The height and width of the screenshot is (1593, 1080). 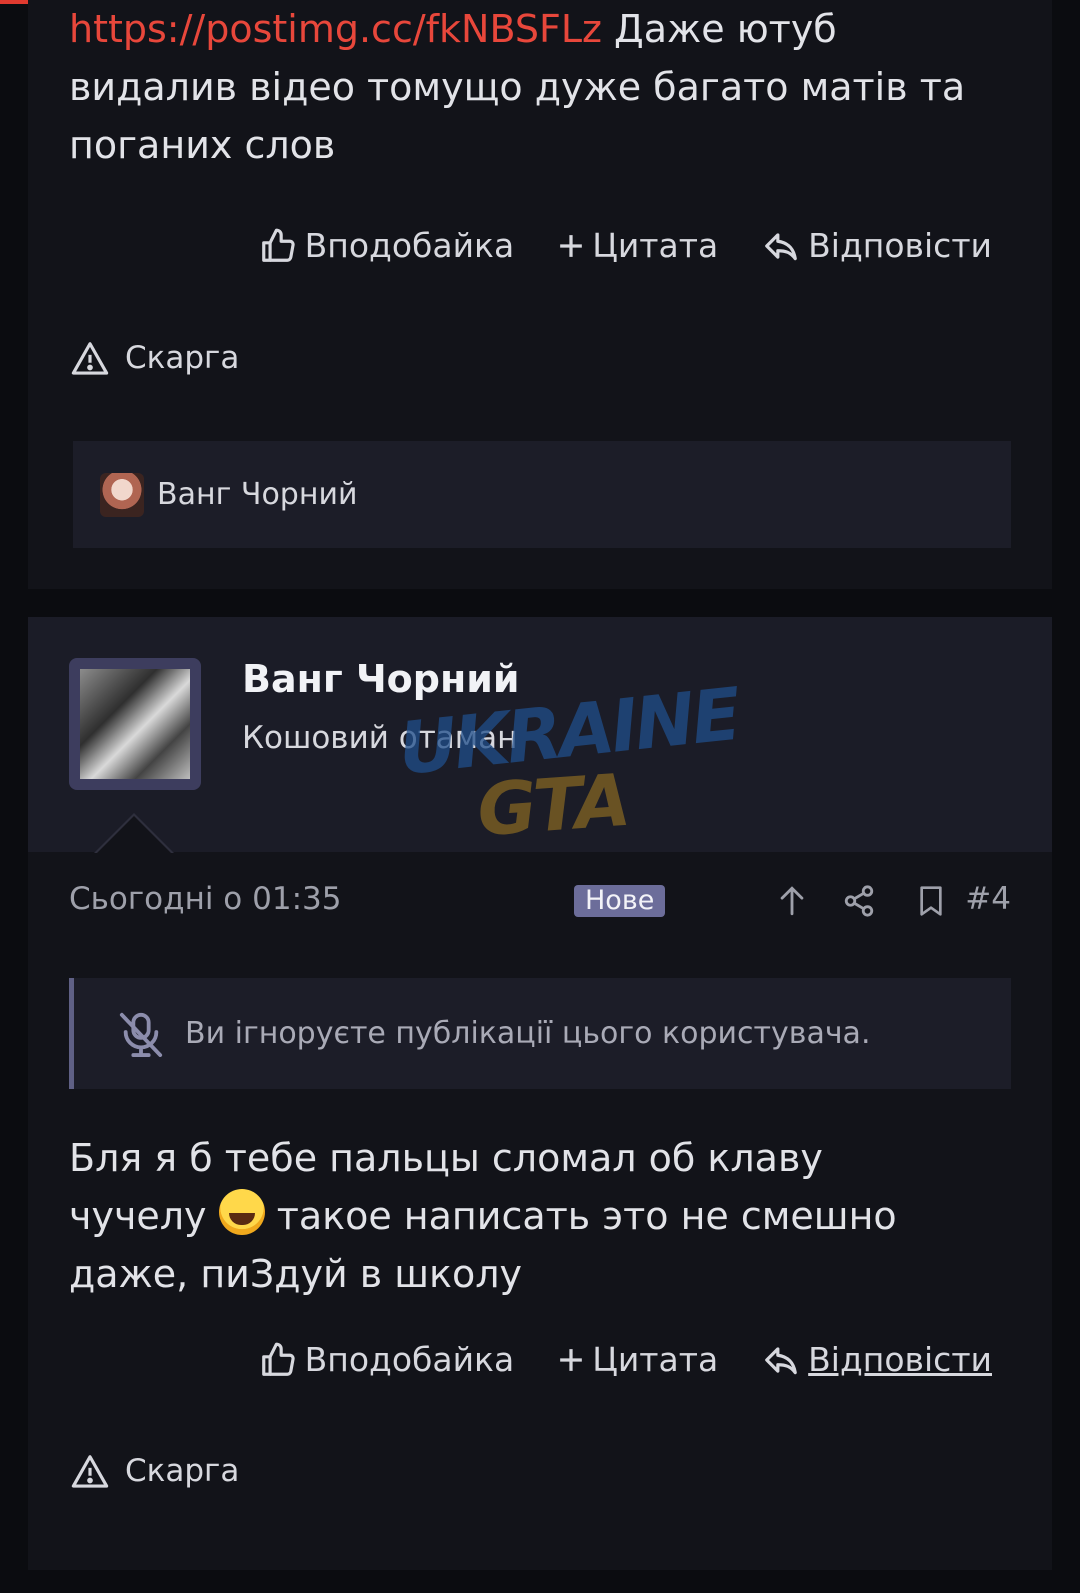 I want to click on author-name: Ванг Чорний, so click(x=380, y=679).